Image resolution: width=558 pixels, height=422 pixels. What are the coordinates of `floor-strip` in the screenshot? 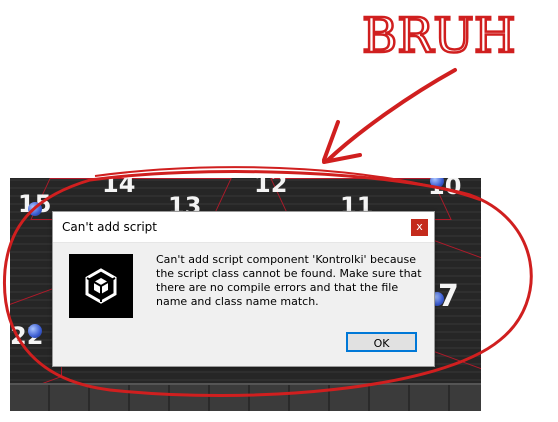 It's located at (245, 397).